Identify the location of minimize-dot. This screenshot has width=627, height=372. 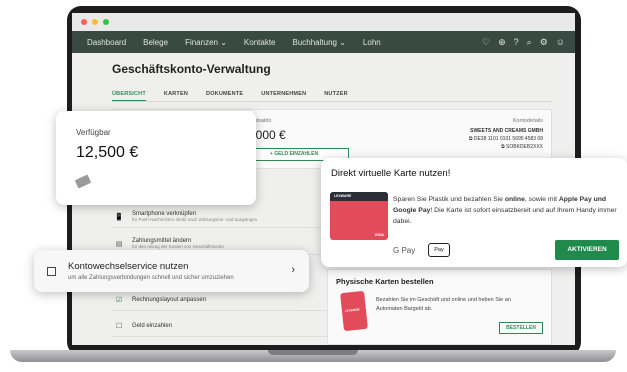
(95, 22).